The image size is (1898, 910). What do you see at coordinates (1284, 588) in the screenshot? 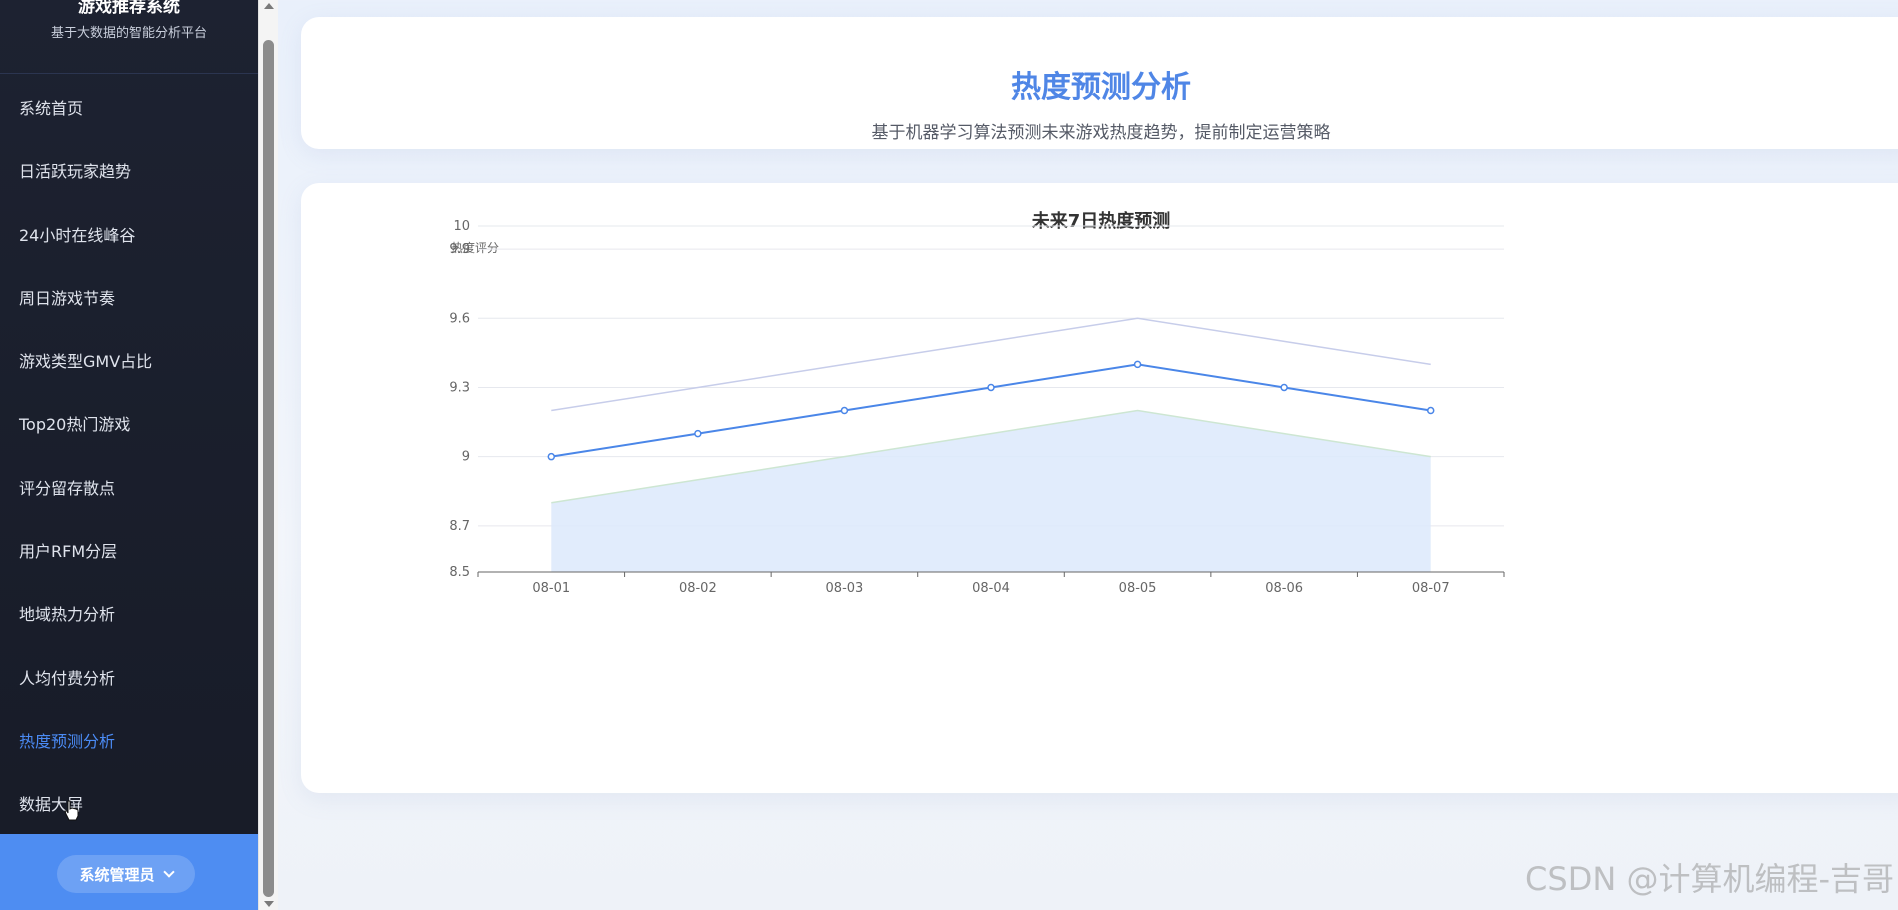
I see `x-tick-label: 08-06` at bounding box center [1284, 588].